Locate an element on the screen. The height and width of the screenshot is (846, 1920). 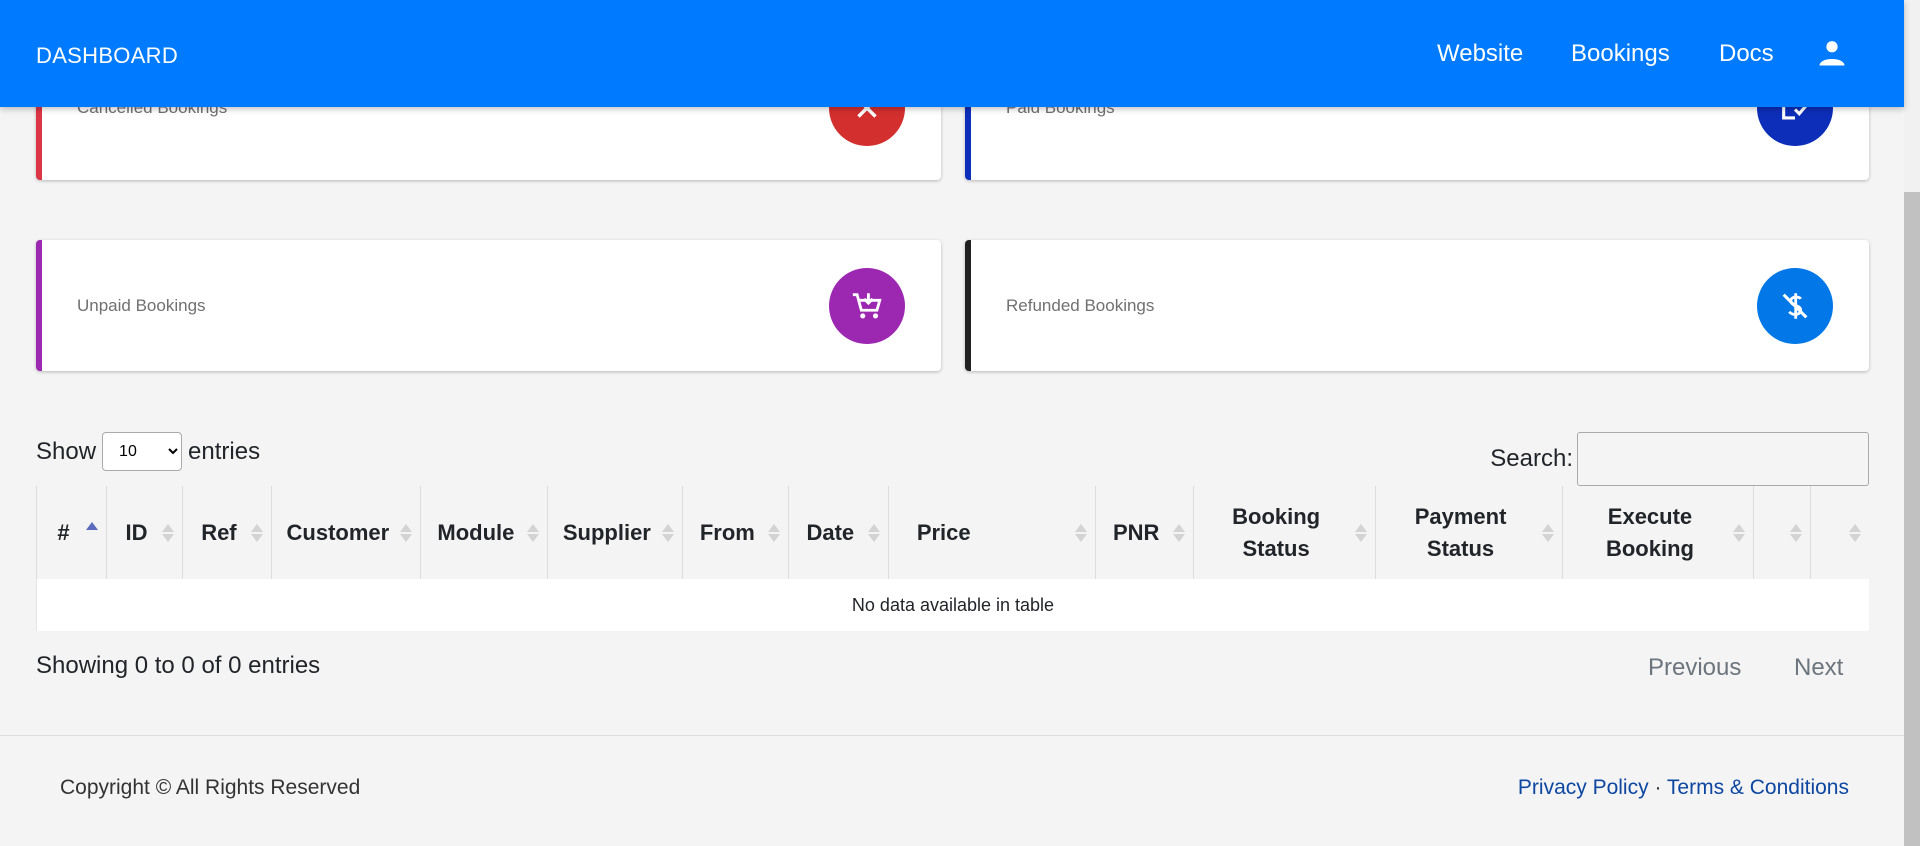
card-label: Refunded Bookings is located at coordinates (1080, 305).